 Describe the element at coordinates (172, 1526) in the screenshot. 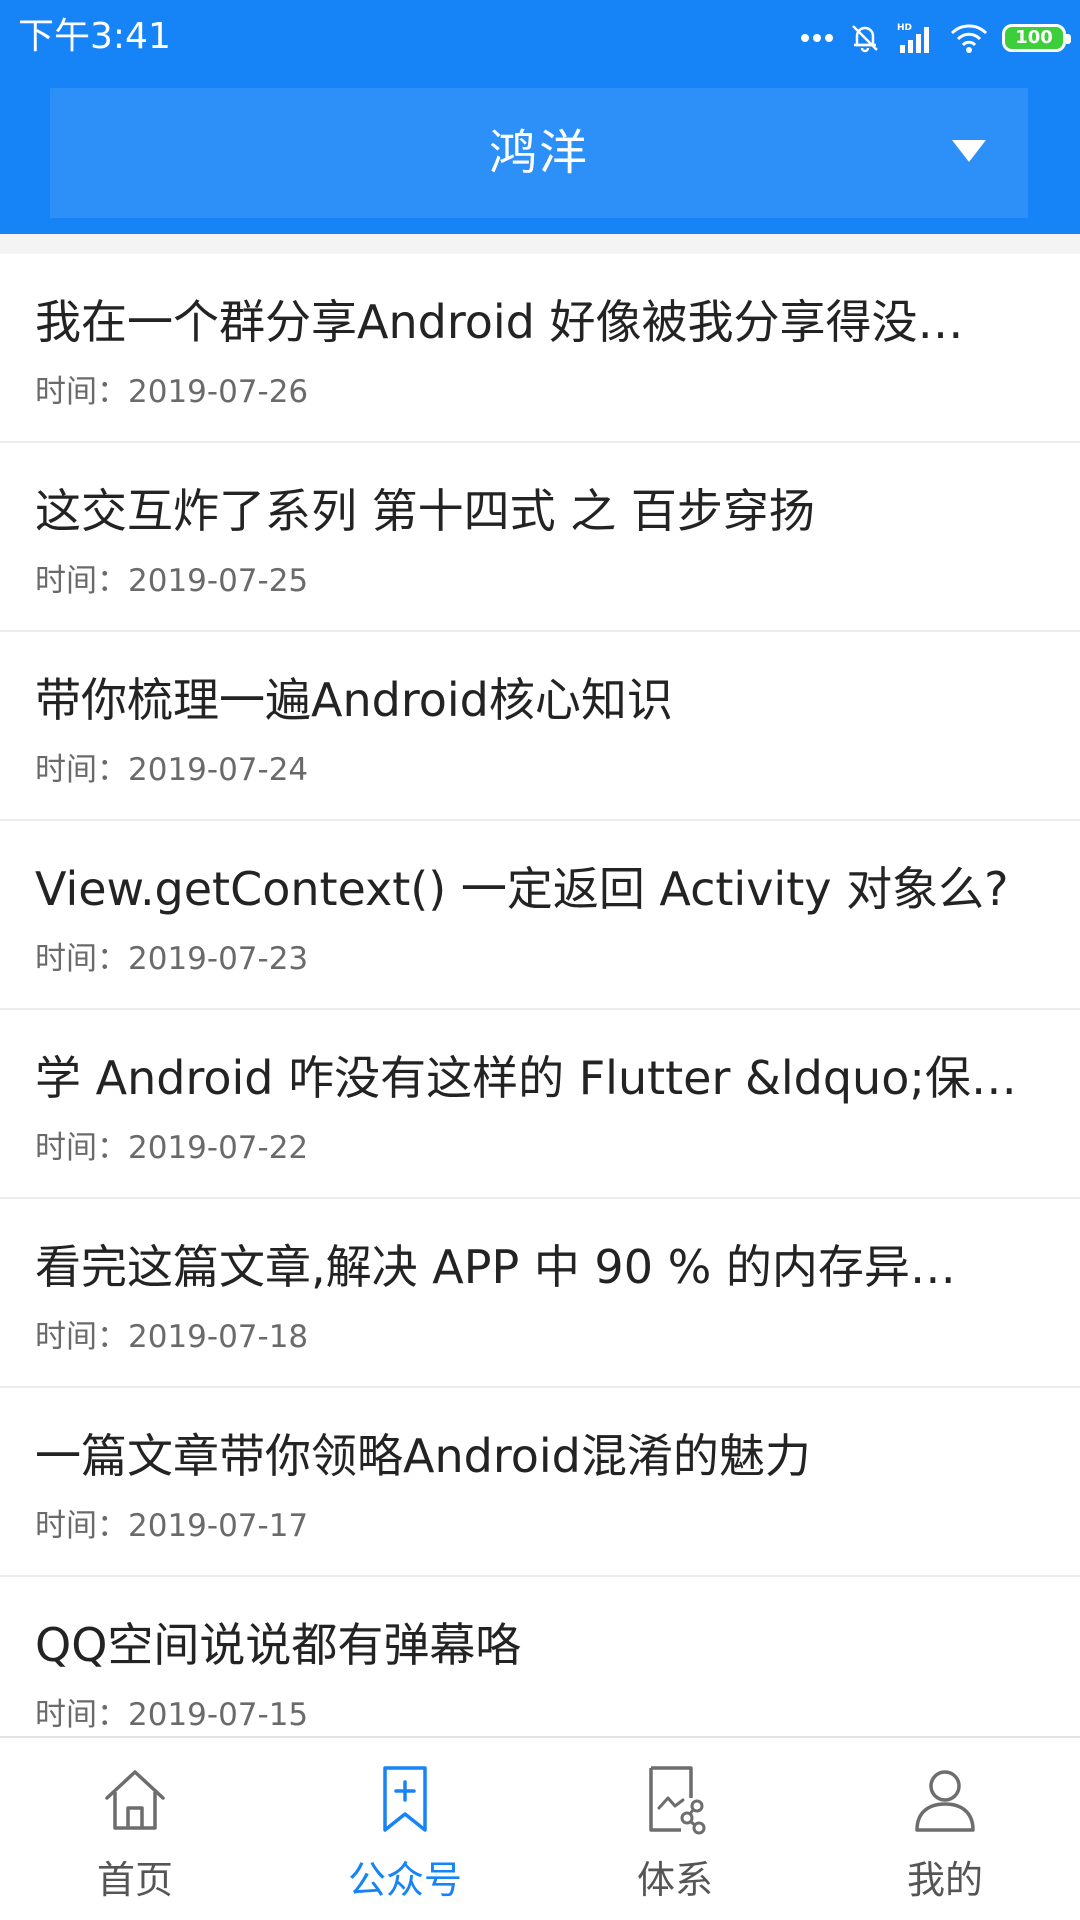

I see `article-date: 时间：2019-07-17` at that location.